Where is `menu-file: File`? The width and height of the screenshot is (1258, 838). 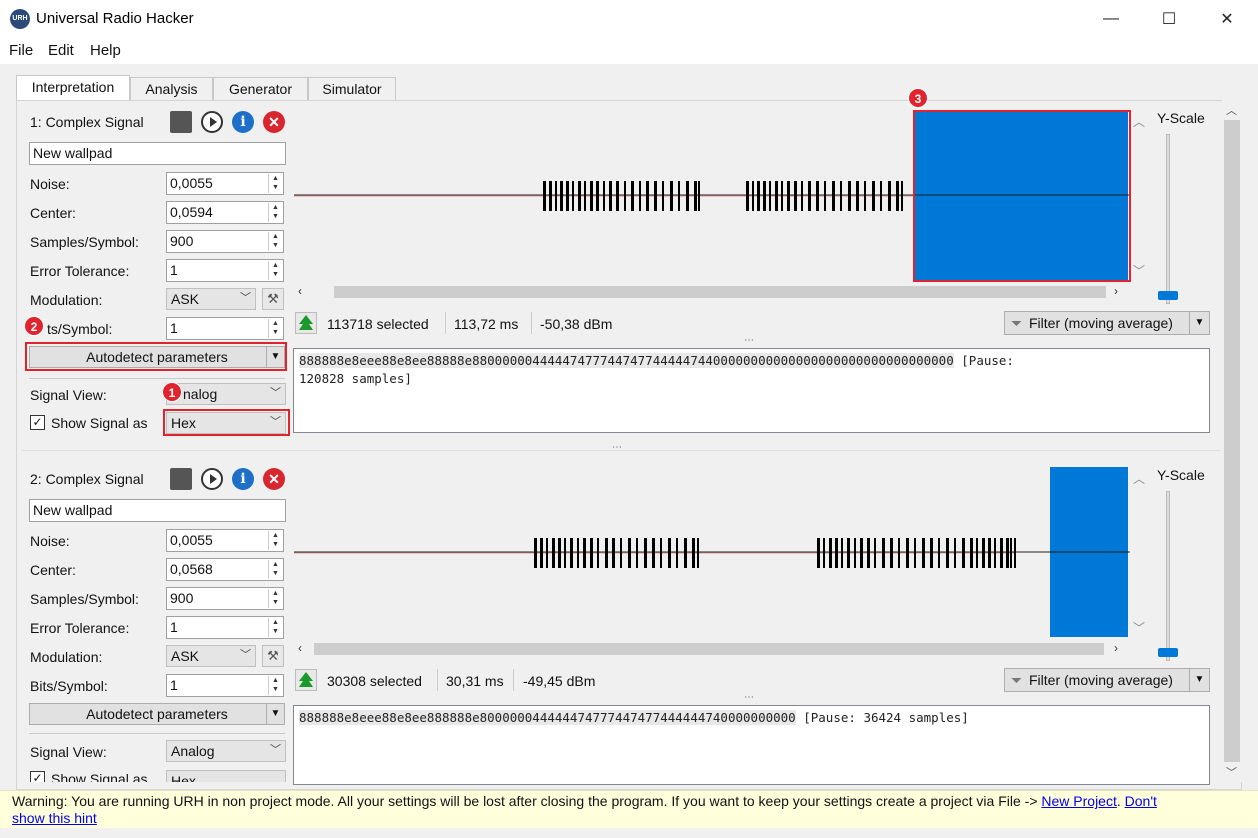
menu-file: File is located at coordinates (21, 50).